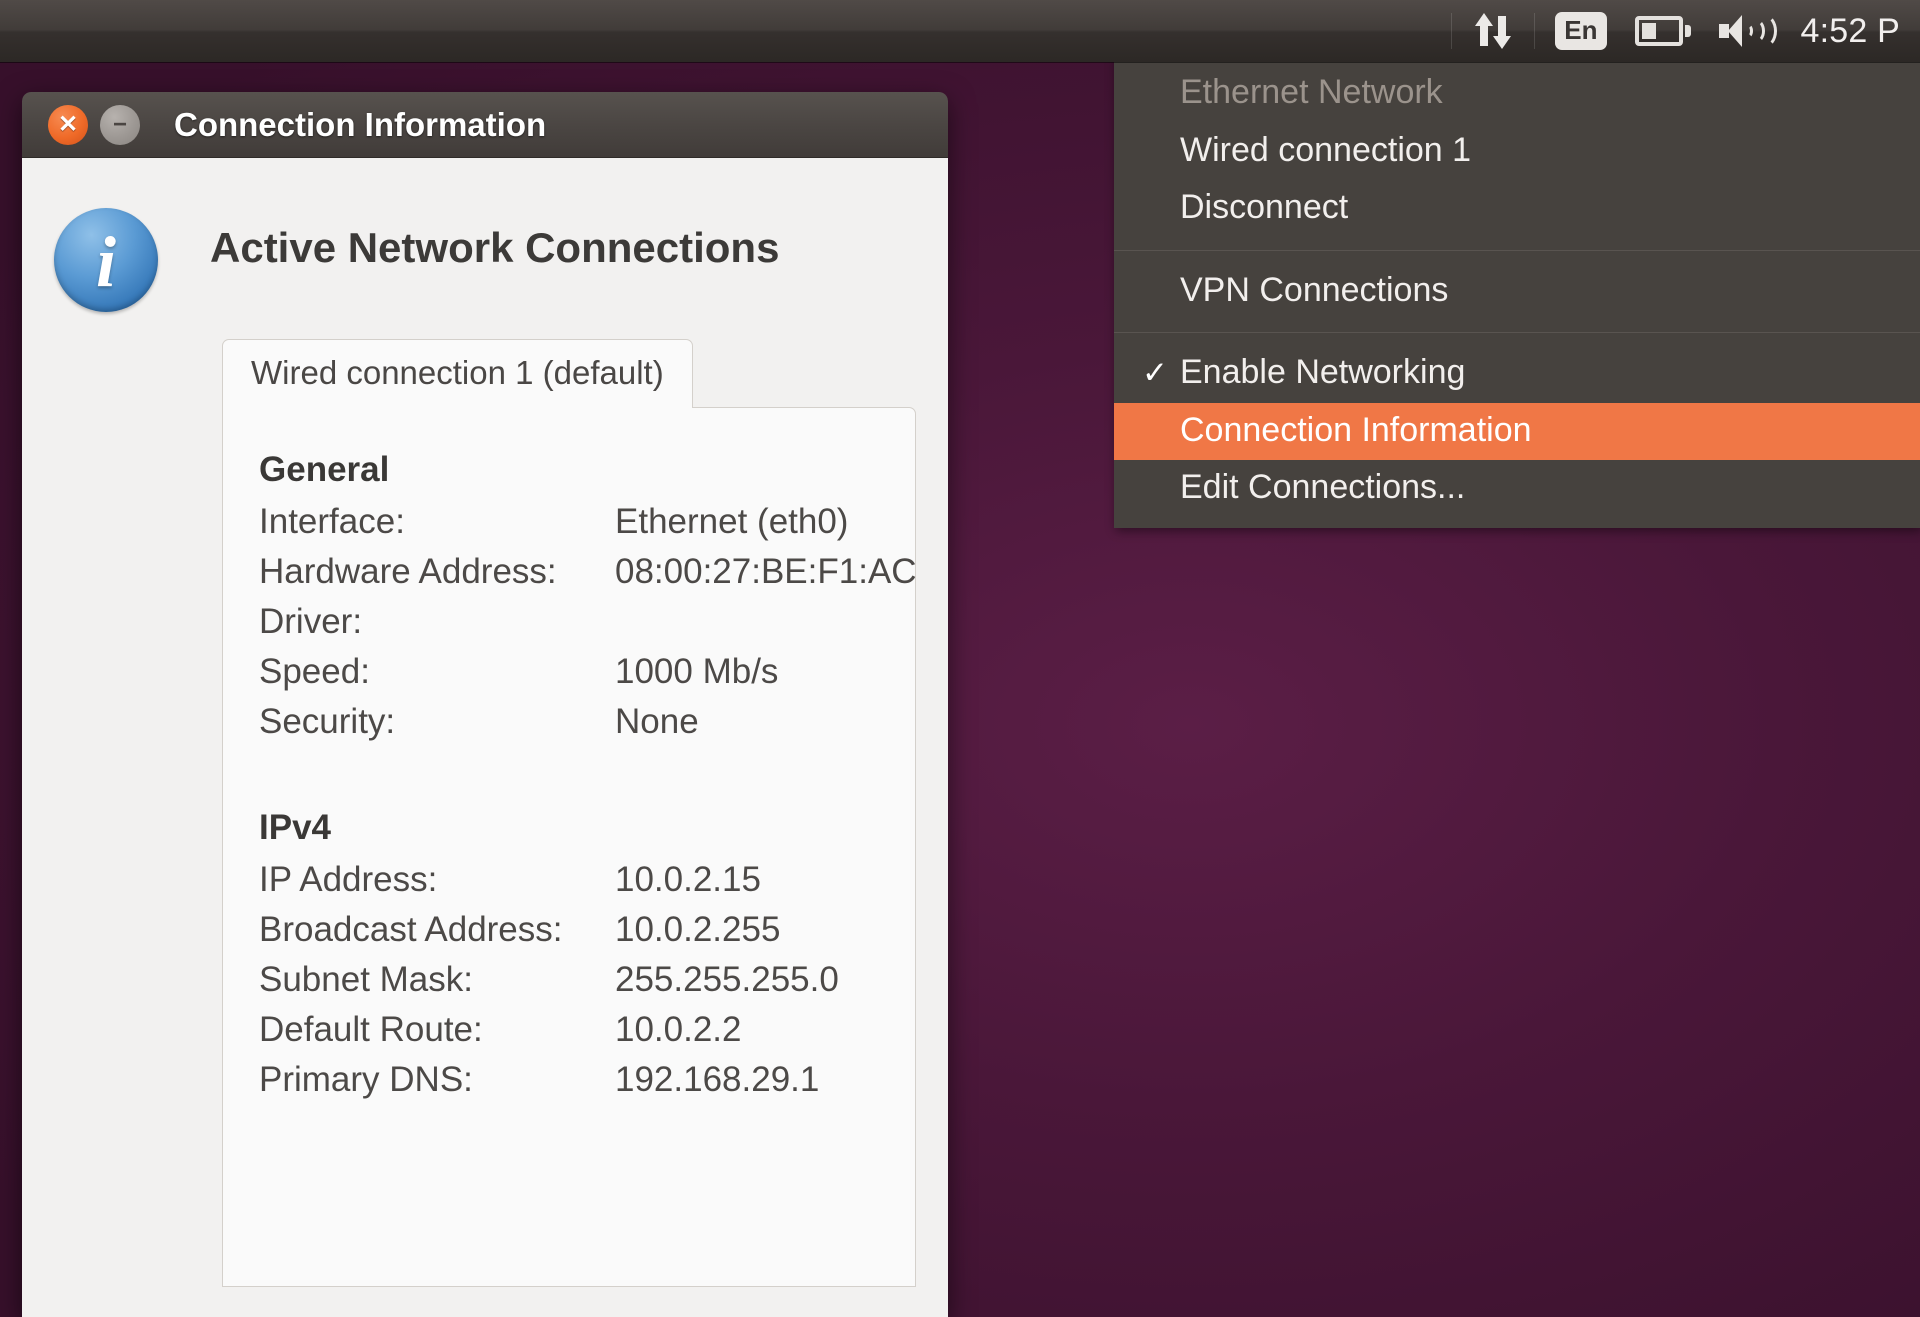  I want to click on menu-item-connection-information: Connection Information, so click(1517, 431).